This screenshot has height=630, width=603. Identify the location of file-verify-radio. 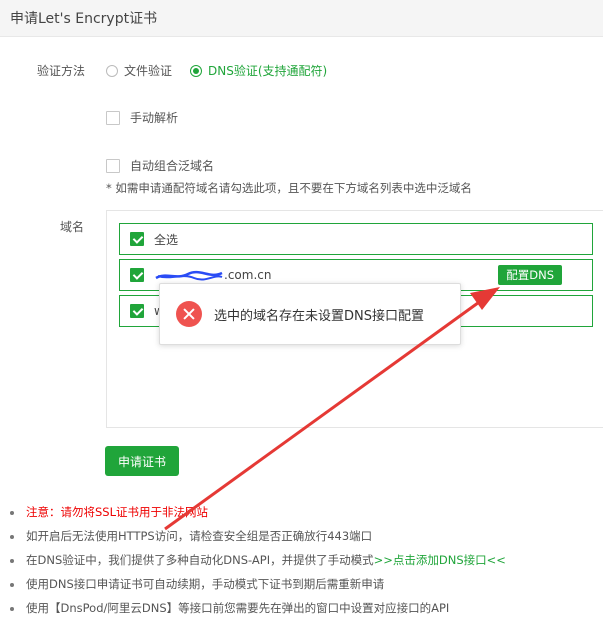
(112, 70).